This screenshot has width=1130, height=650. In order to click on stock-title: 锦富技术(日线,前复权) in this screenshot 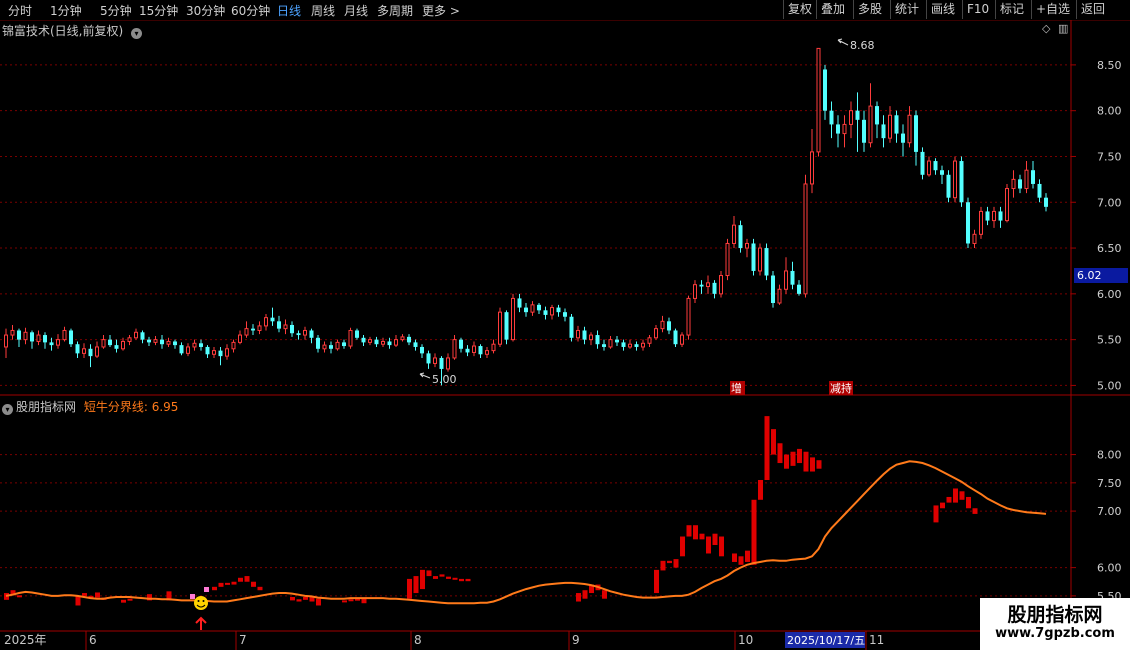, I will do `click(63, 31)`.